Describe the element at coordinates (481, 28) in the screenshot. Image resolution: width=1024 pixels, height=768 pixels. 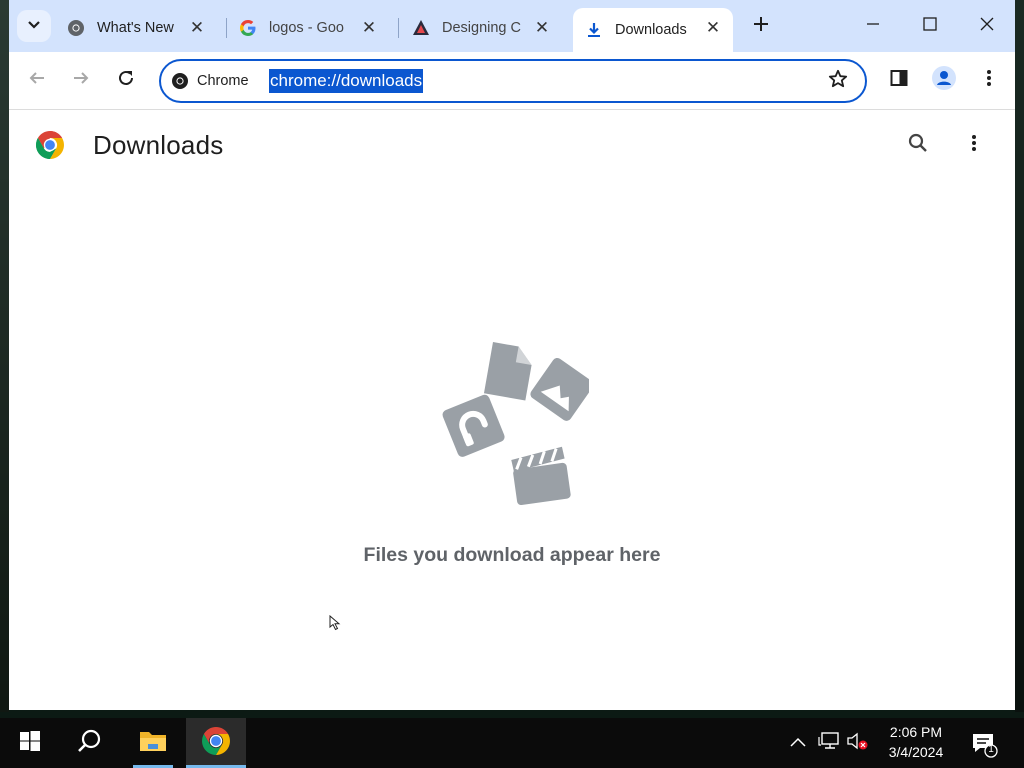
I see `tab-title: Designing C` at that location.